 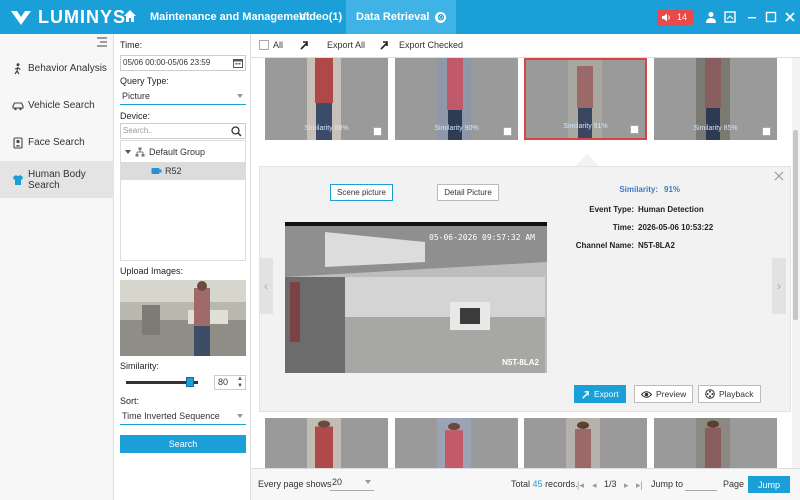 What do you see at coordinates (167, 62) in the screenshot?
I see `time-range-value: 05/06 00:00-05/06 23:59` at bounding box center [167, 62].